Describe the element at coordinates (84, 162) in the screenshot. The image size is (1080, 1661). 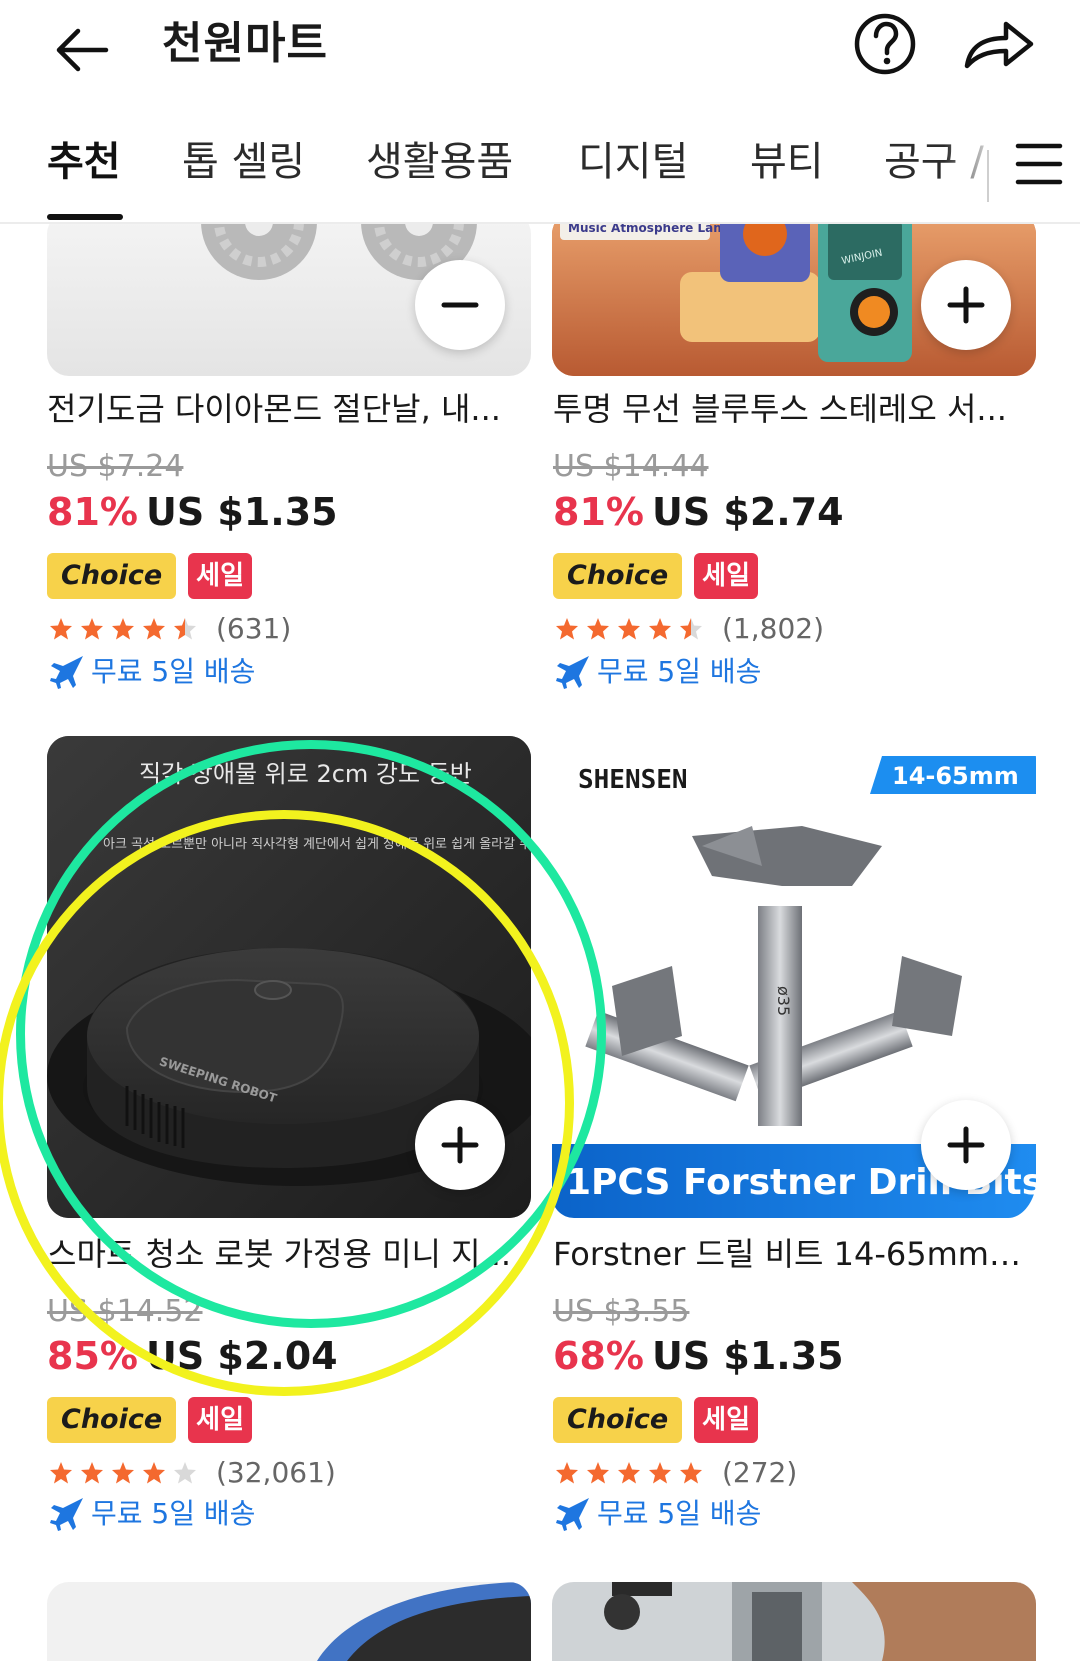
I see `tab-recommended: 추천` at that location.